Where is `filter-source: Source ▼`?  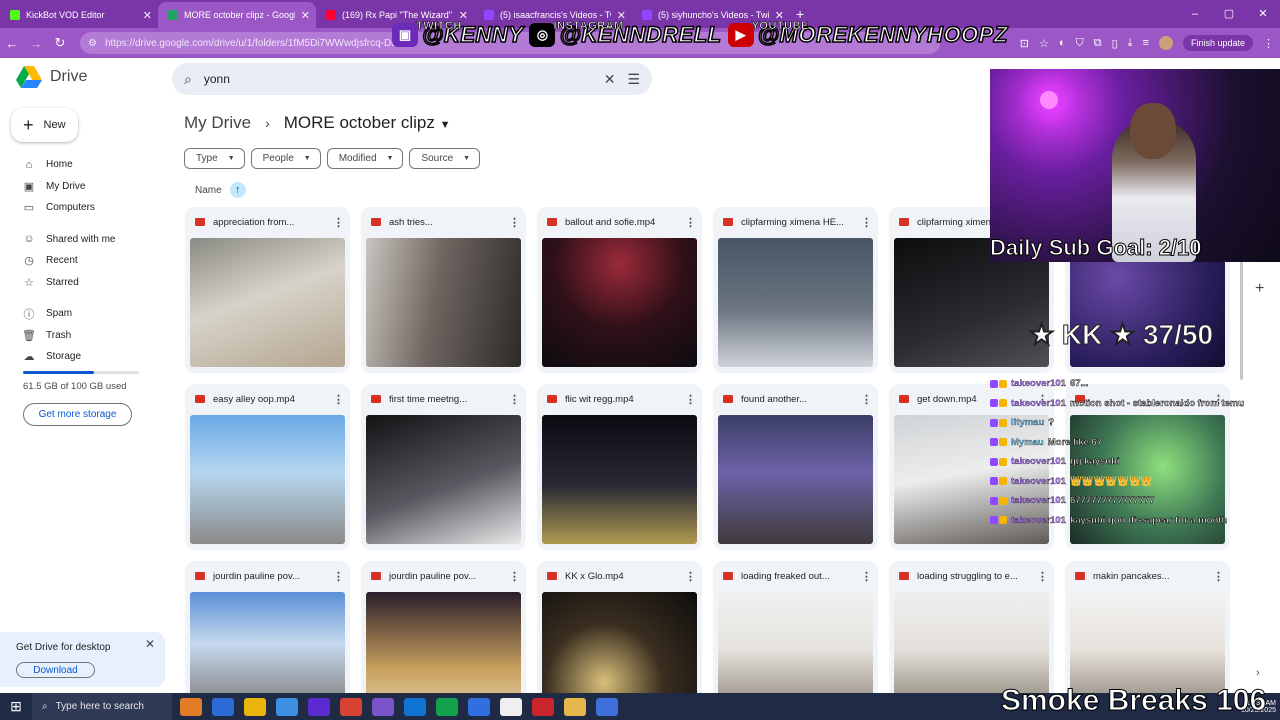 filter-source: Source ▼ is located at coordinates (445, 158).